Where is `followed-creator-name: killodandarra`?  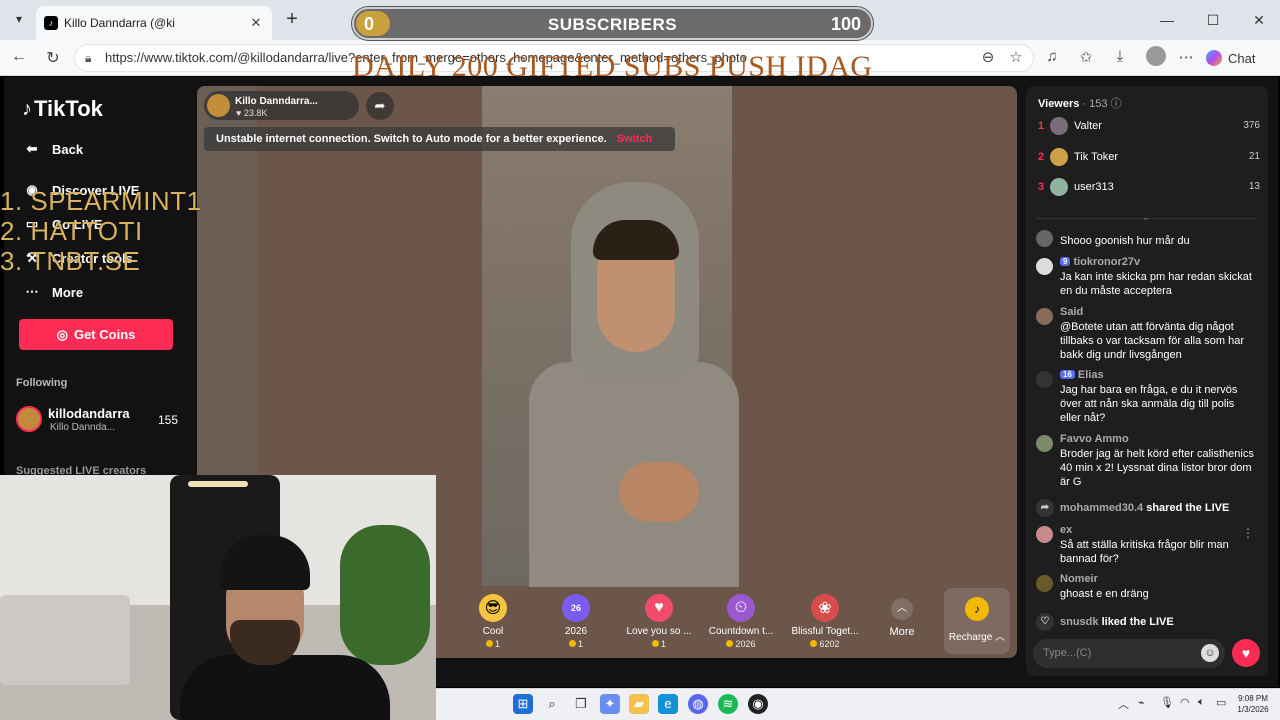
followed-creator-name: killodandarra is located at coordinates (89, 413).